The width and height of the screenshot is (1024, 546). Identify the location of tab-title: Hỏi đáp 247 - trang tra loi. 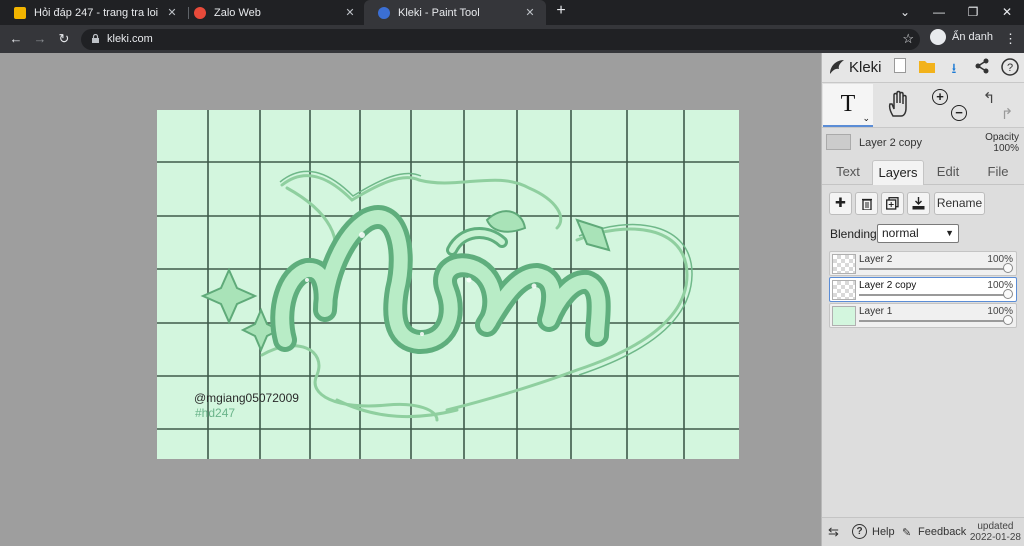
(96, 12).